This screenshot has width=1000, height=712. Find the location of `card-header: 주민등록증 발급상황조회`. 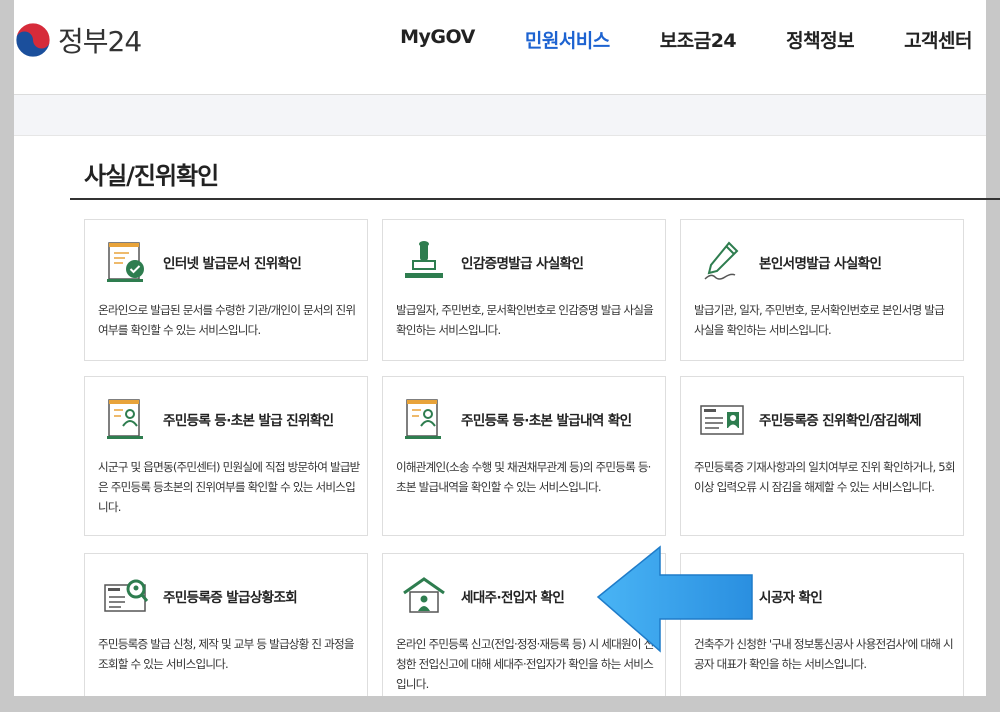

card-header: 주민등록증 발급상황조회 is located at coordinates (200, 596).